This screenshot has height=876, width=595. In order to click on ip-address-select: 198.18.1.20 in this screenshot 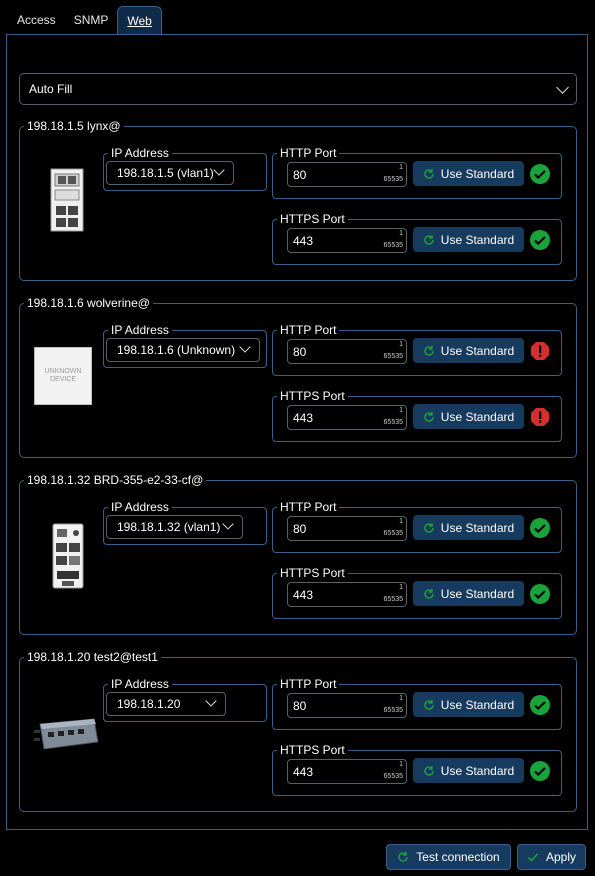, I will do `click(166, 704)`.